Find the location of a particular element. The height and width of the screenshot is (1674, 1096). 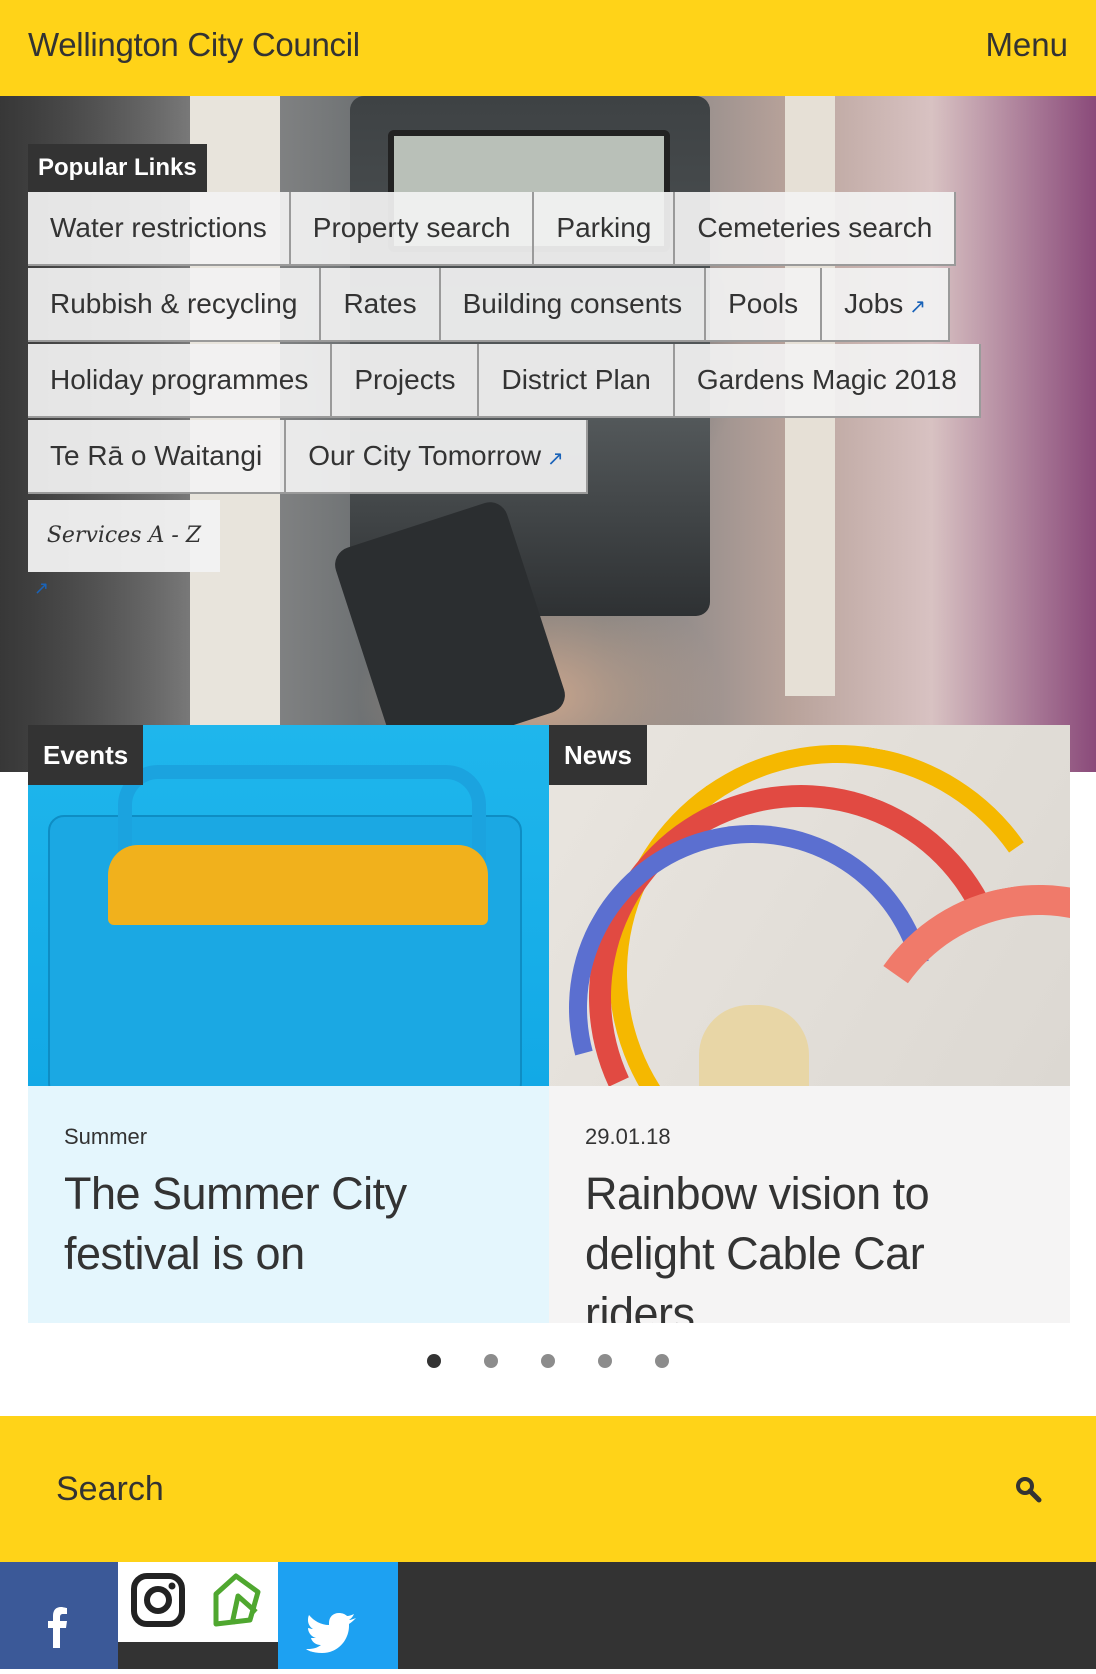

events-tag: Events is located at coordinates (86, 755).